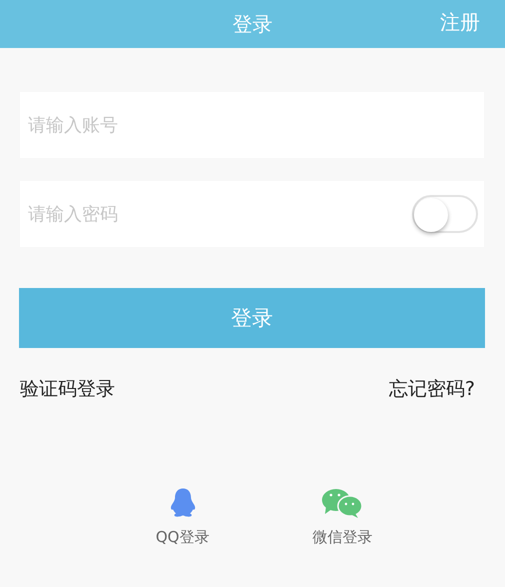 Image resolution: width=505 pixels, height=587 pixels. Describe the element at coordinates (342, 537) in the screenshot. I see `social-login-label: 微信登录` at that location.